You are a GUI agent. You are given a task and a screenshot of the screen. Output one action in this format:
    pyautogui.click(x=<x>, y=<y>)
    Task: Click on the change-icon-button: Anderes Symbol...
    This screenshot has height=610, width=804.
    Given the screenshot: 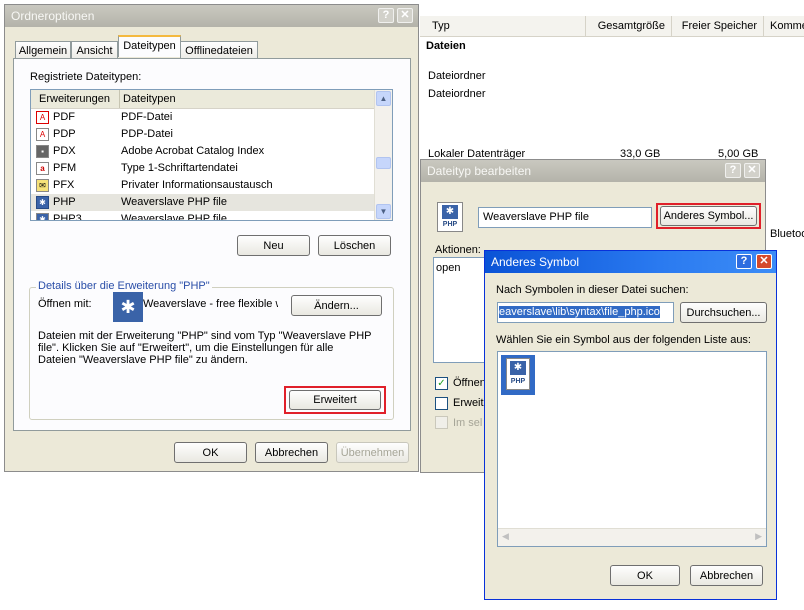 What is the action you would take?
    pyautogui.click(x=708, y=216)
    